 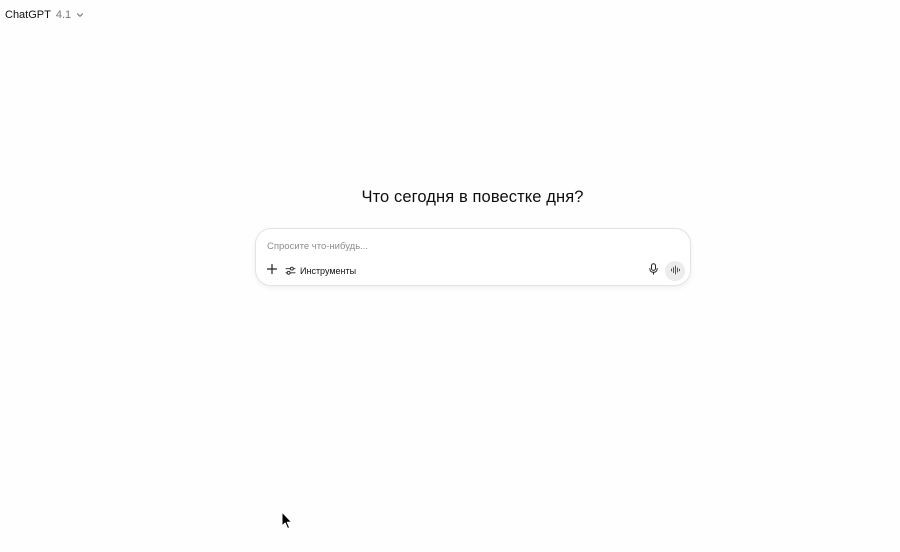 I want to click on voice-mode-button, so click(x=675, y=271).